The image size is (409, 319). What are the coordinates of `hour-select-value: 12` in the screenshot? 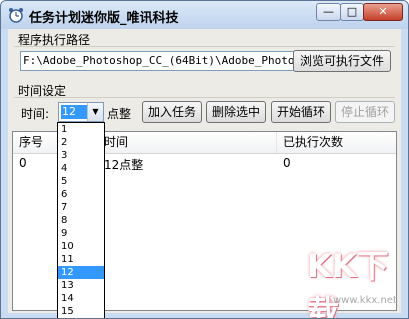 It's located at (74, 112).